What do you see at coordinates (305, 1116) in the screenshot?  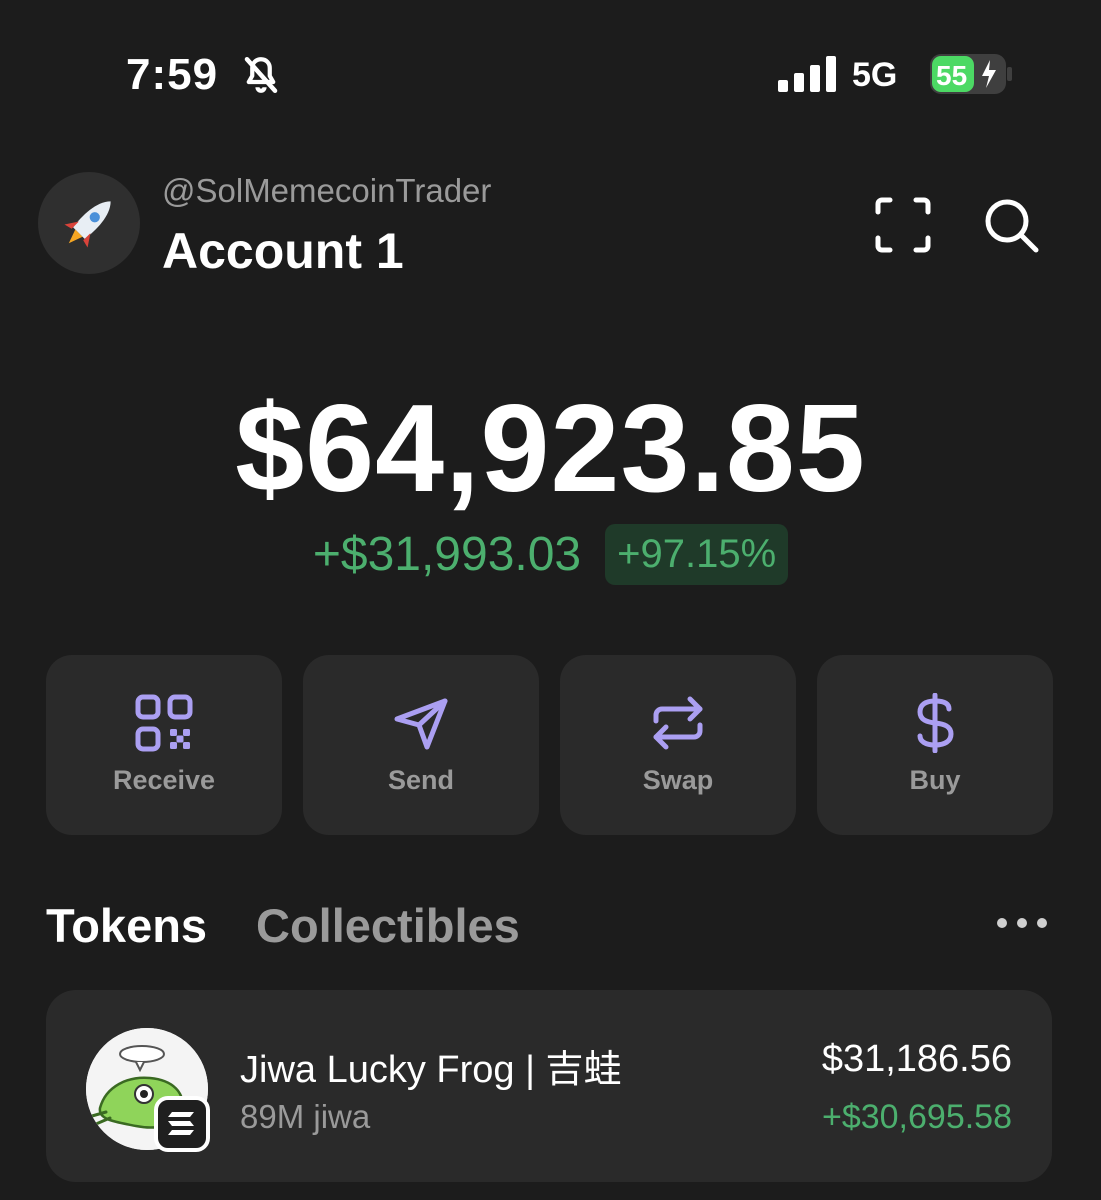 I see `token-quantity: 89M jiwa` at bounding box center [305, 1116].